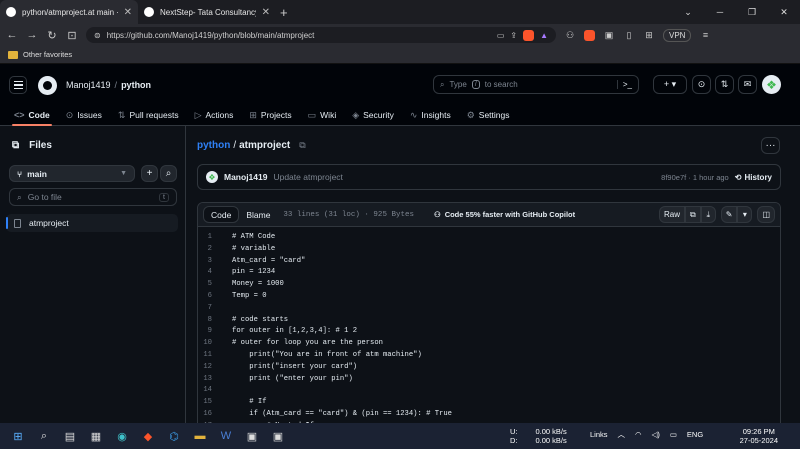 The image size is (800, 449). I want to click on share-icon: ⇪, so click(513, 35).